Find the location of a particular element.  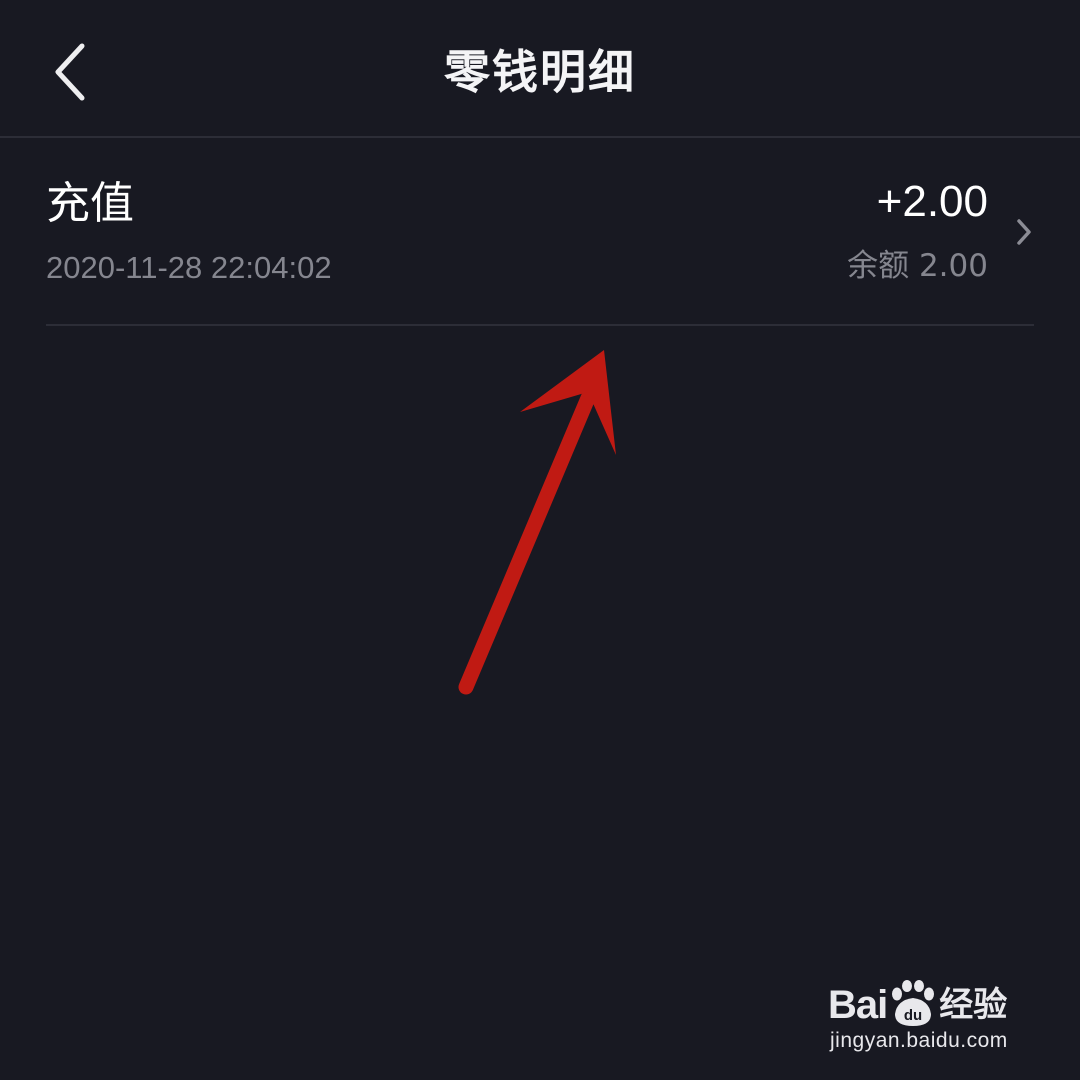

paw-text: du is located at coordinates (913, 1015).